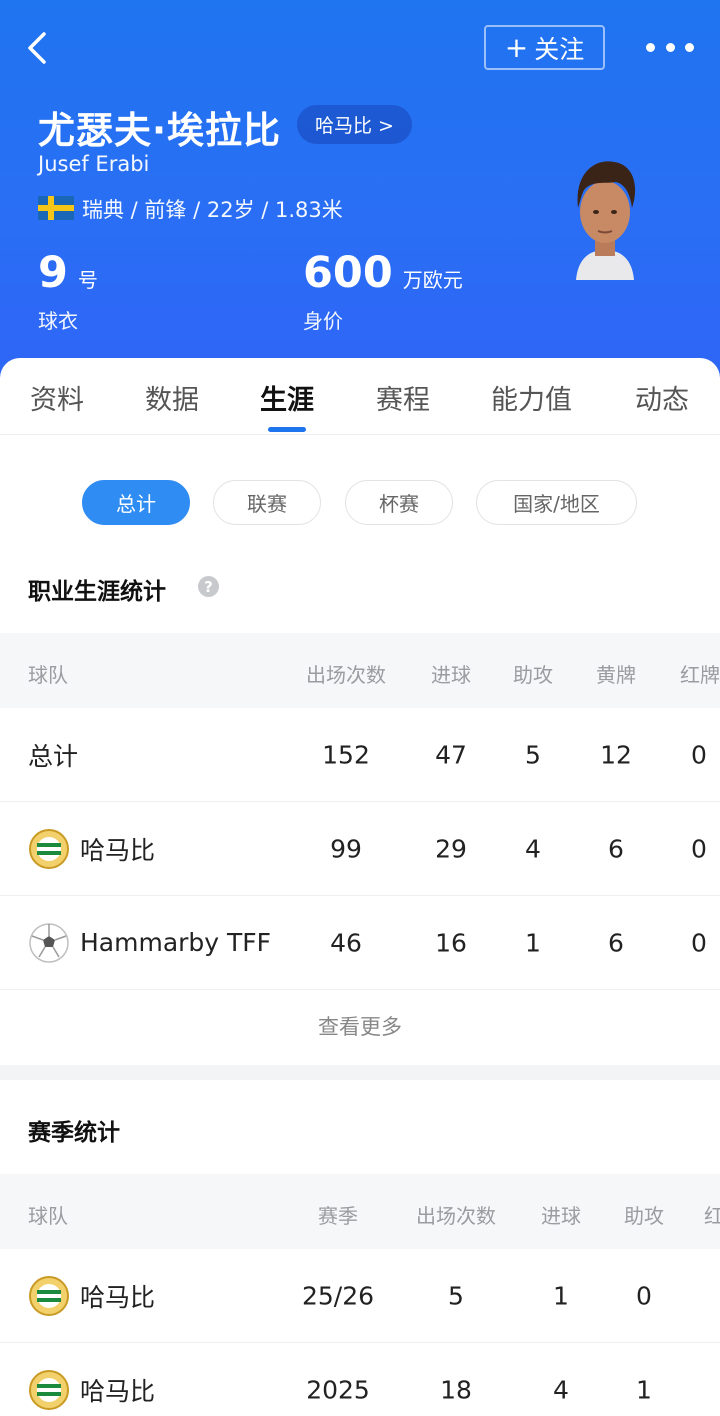  I want to click on team-name: Hammarby TFF, so click(176, 942).